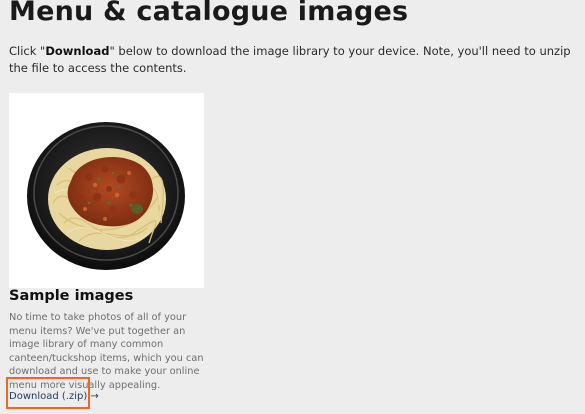  What do you see at coordinates (54, 396) in the screenshot?
I see `download-zip-link: Download (.zip) →` at bounding box center [54, 396].